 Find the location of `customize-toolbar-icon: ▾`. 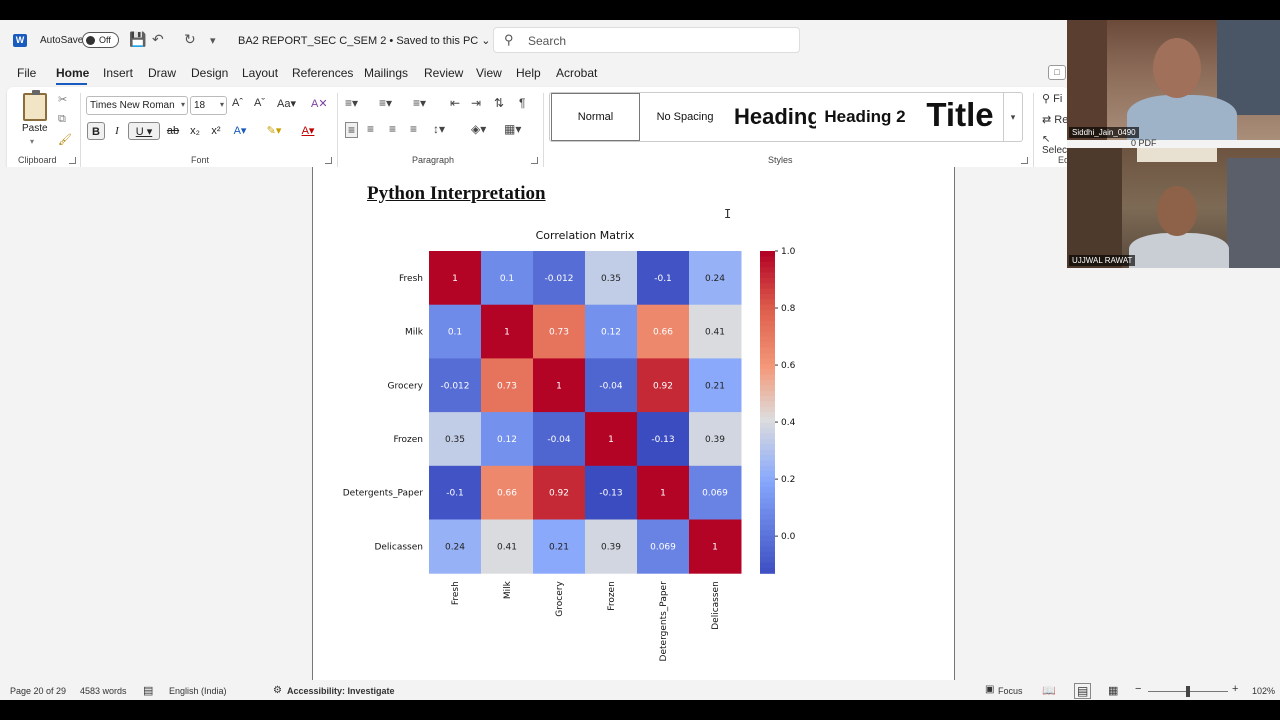

customize-toolbar-icon: ▾ is located at coordinates (213, 40).